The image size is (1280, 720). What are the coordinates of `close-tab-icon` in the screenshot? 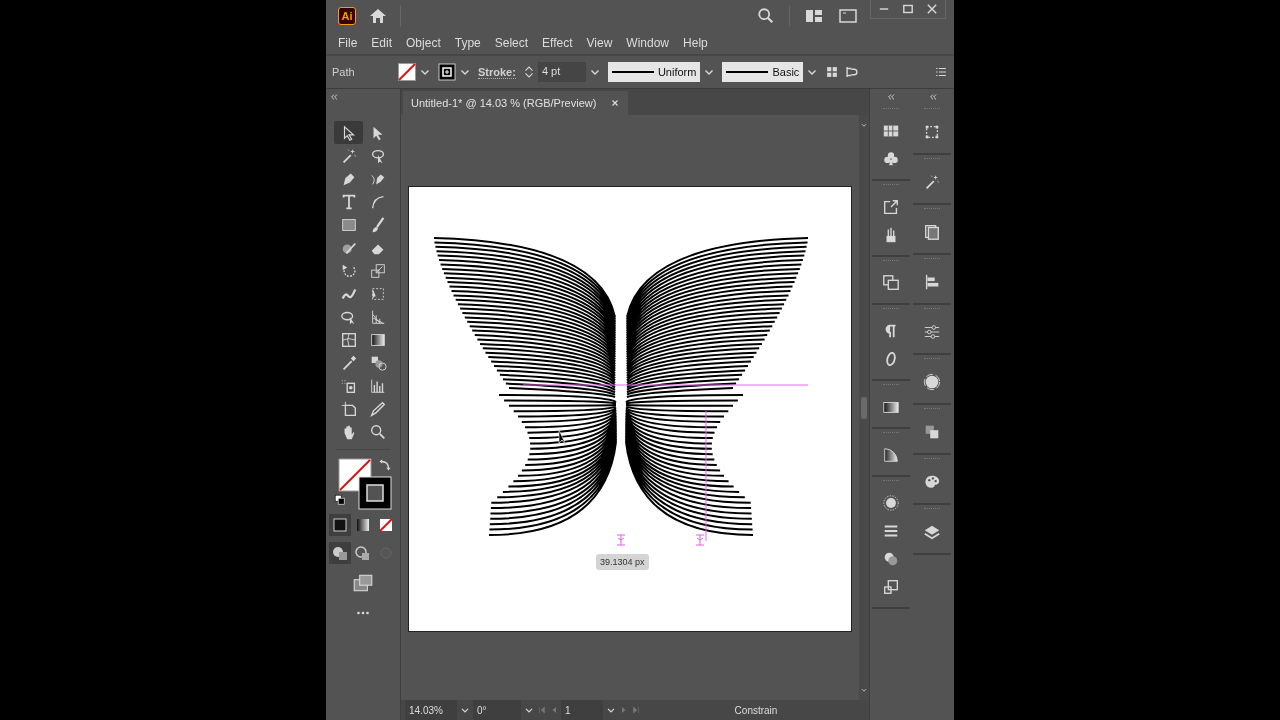 It's located at (615, 103).